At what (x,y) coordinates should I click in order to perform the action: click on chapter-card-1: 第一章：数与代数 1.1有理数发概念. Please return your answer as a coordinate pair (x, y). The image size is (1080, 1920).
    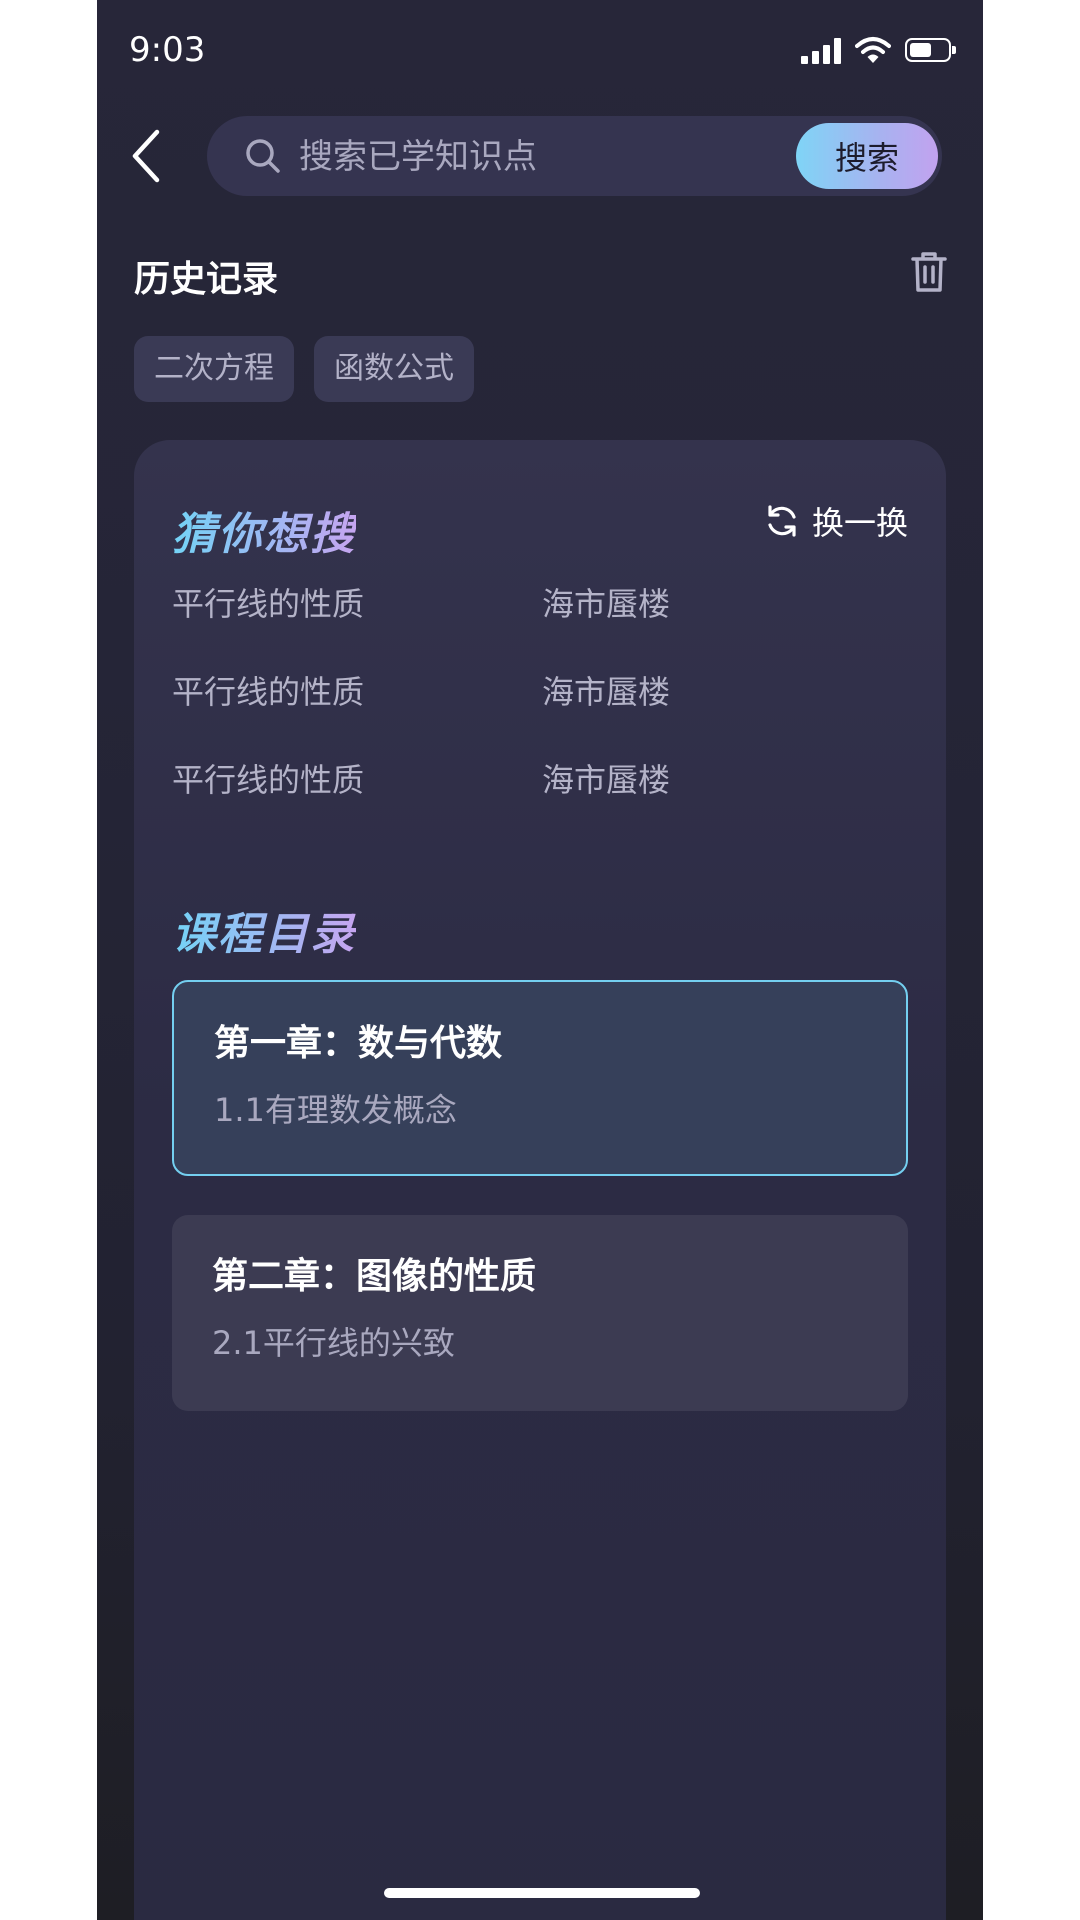
    Looking at the image, I should click on (540, 1078).